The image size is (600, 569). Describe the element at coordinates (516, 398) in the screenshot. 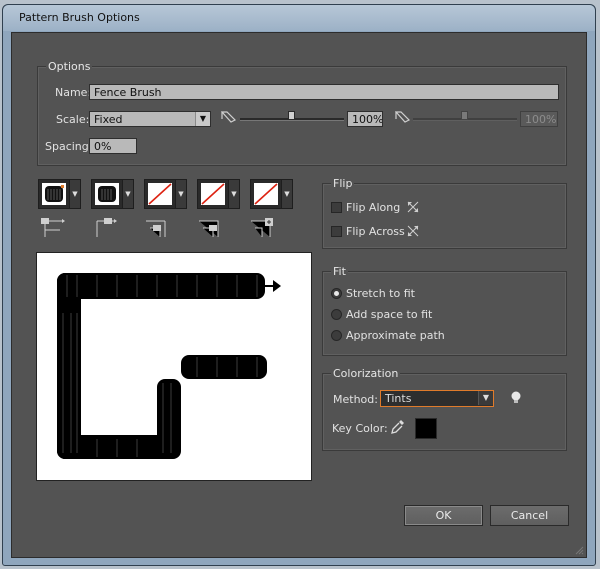

I see `lightbulb-icon` at that location.